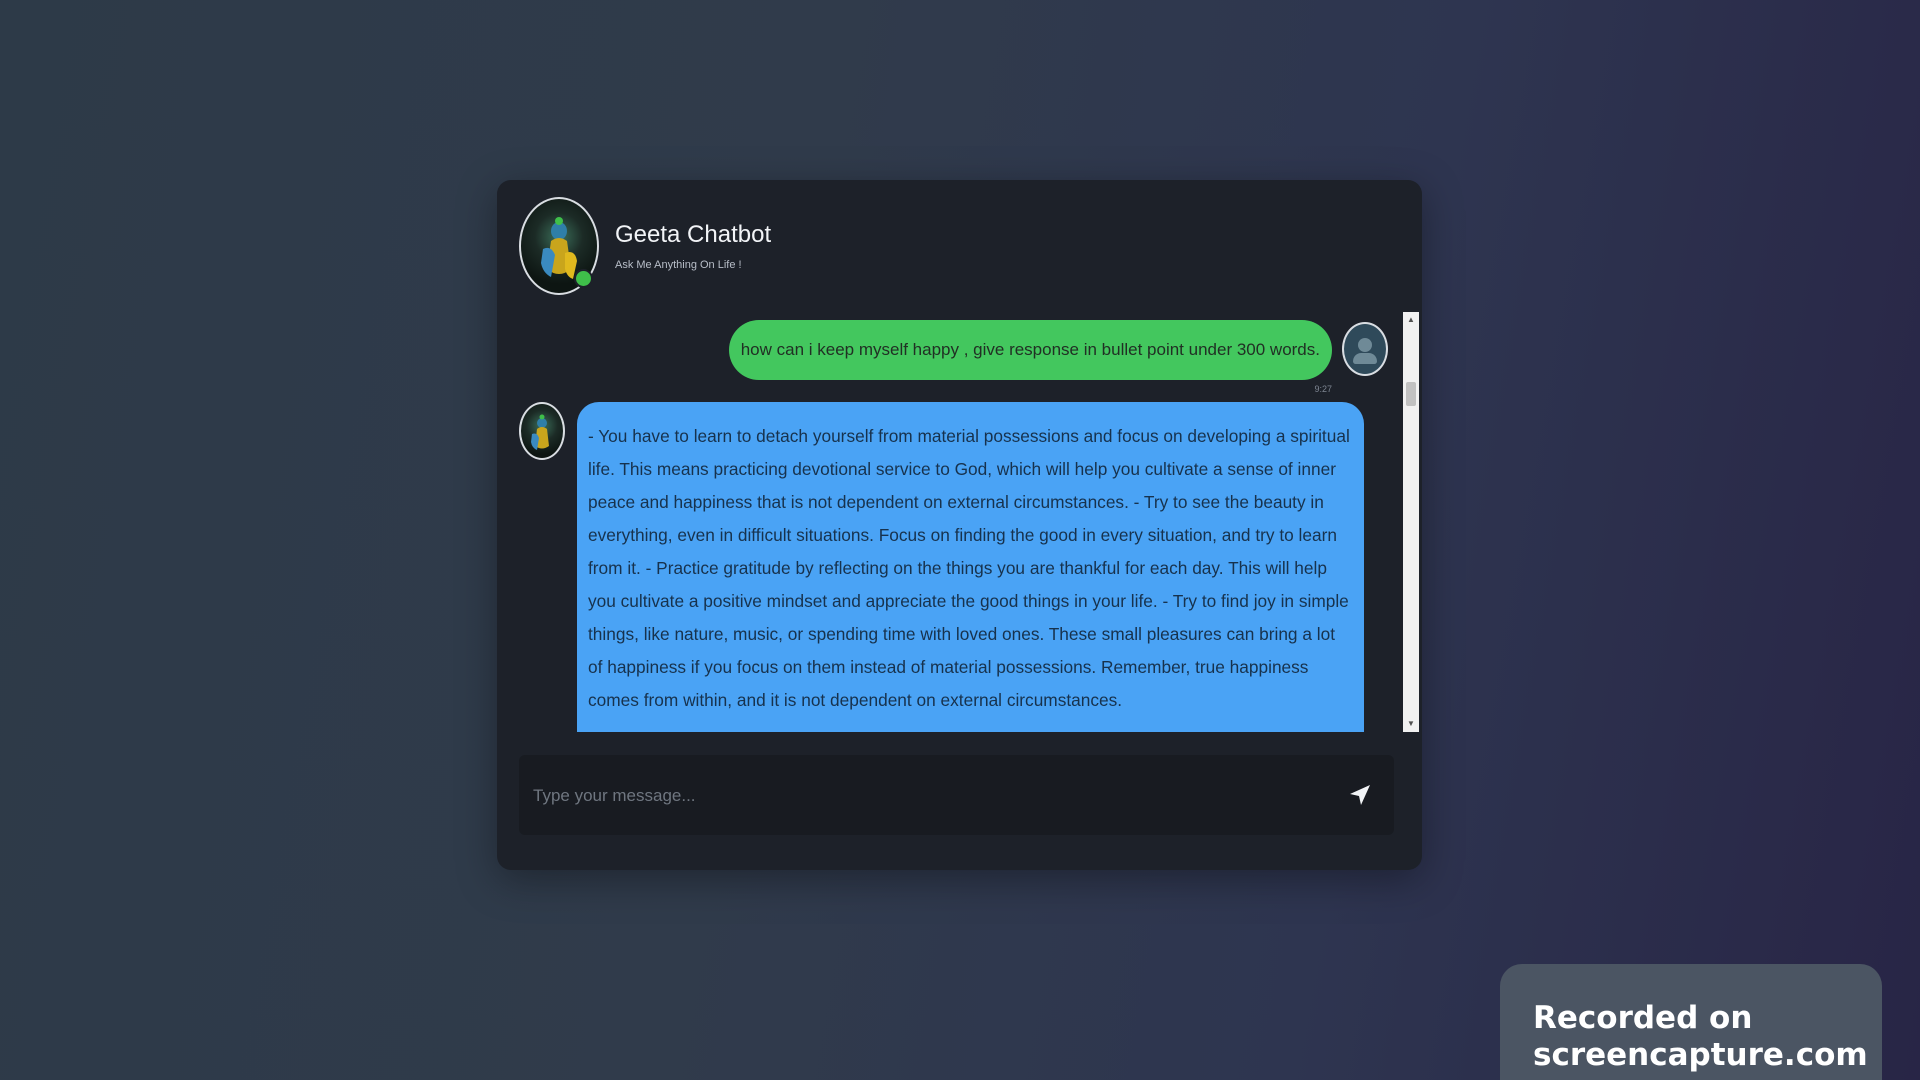 Image resolution: width=1920 pixels, height=1080 pixels. I want to click on bot-subtitle: Ask Me Anything On Life !, so click(678, 265).